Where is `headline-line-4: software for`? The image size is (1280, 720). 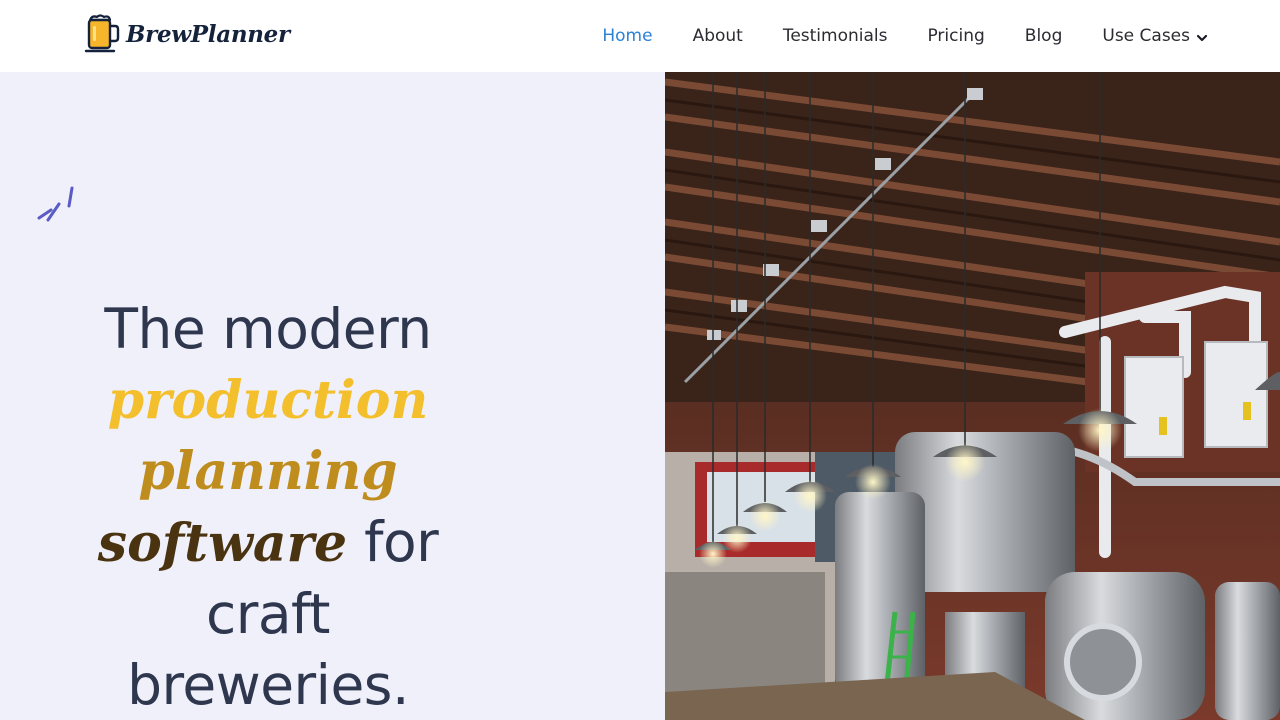
headline-line-4: software for is located at coordinates (268, 543).